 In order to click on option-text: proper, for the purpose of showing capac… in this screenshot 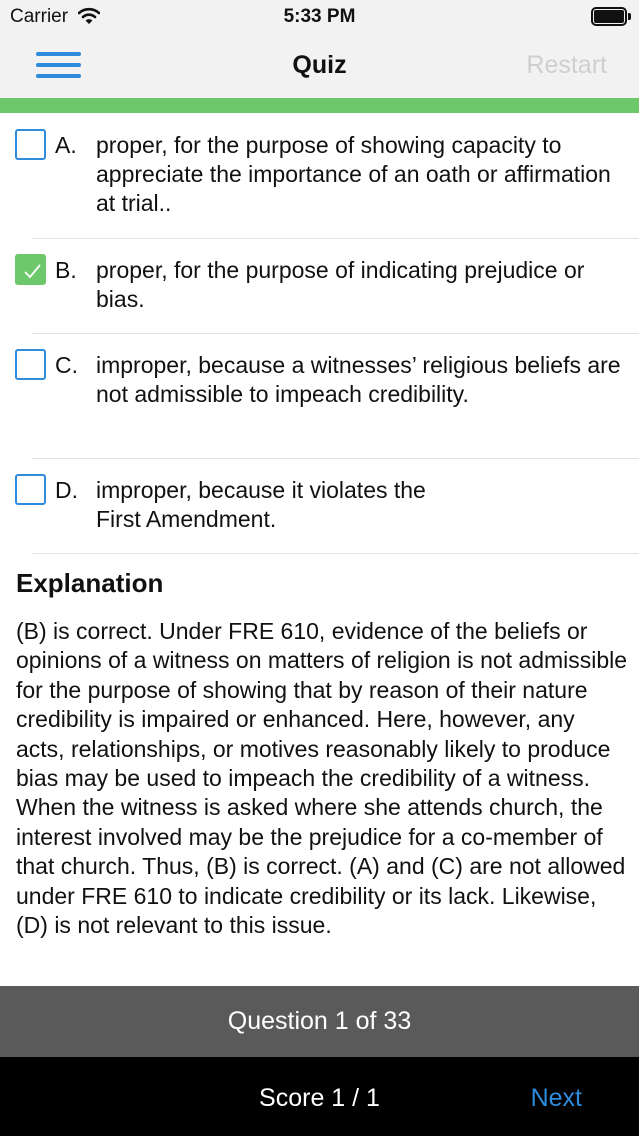, I will do `click(353, 174)`.